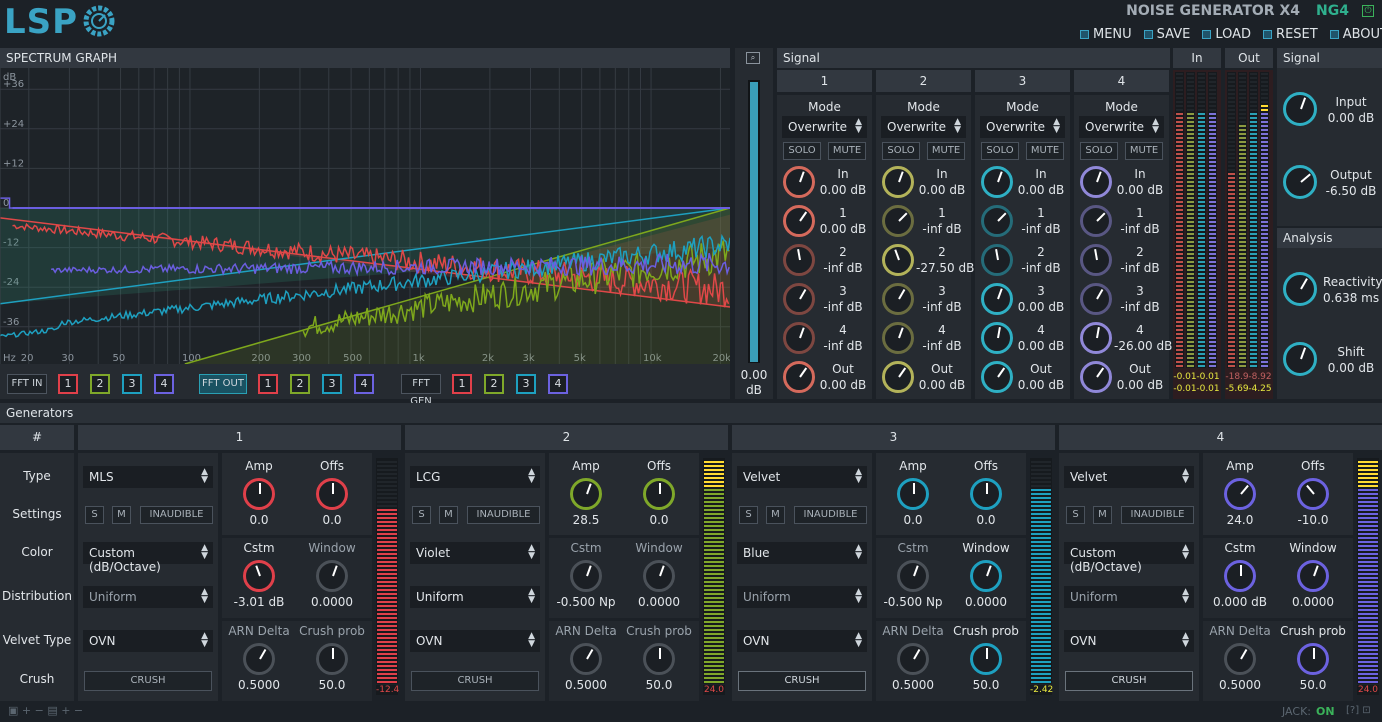 This screenshot has height=722, width=1382. What do you see at coordinates (148, 477) in the screenshot?
I see `type-select-1: MLS ▲ ▼` at bounding box center [148, 477].